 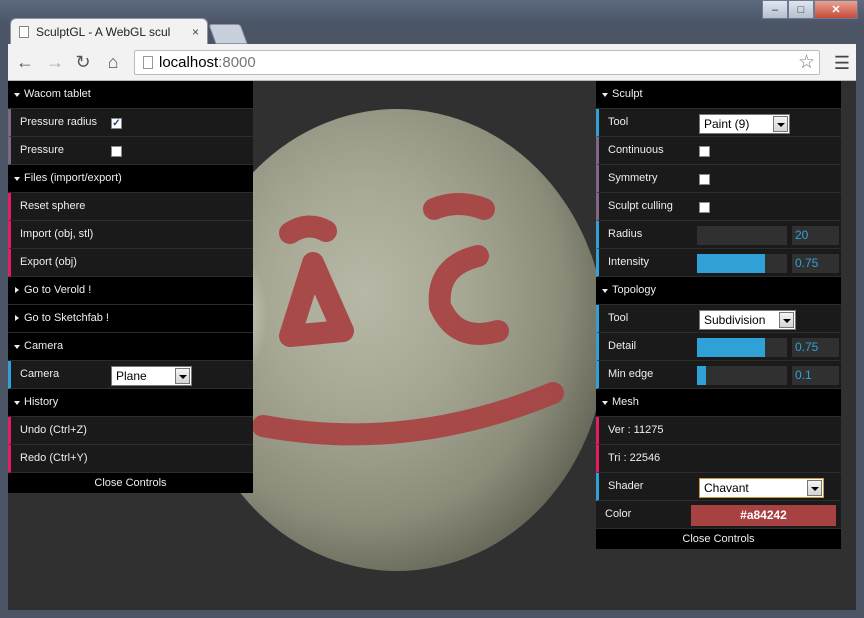 What do you see at coordinates (130, 151) in the screenshot?
I see `pressure-row: Pressure` at bounding box center [130, 151].